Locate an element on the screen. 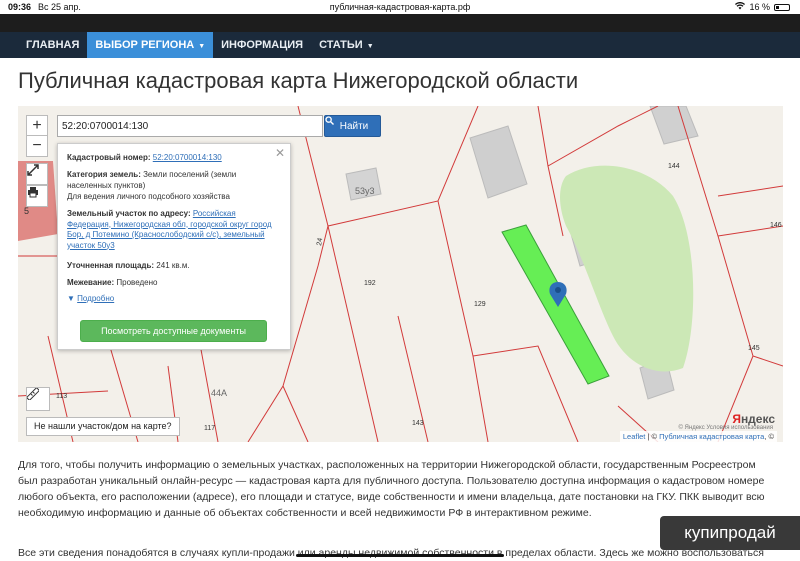 The image size is (800, 561). search-button: Найти is located at coordinates (352, 126).